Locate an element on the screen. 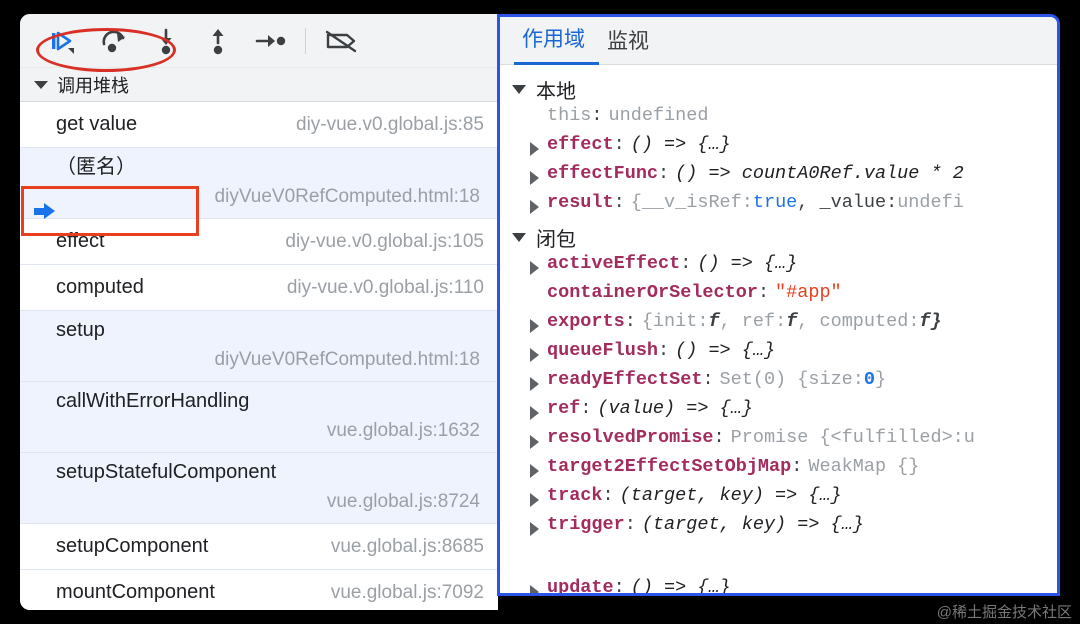 The image size is (1080, 624). scope-group-header: 本地 is located at coordinates (778, 89).